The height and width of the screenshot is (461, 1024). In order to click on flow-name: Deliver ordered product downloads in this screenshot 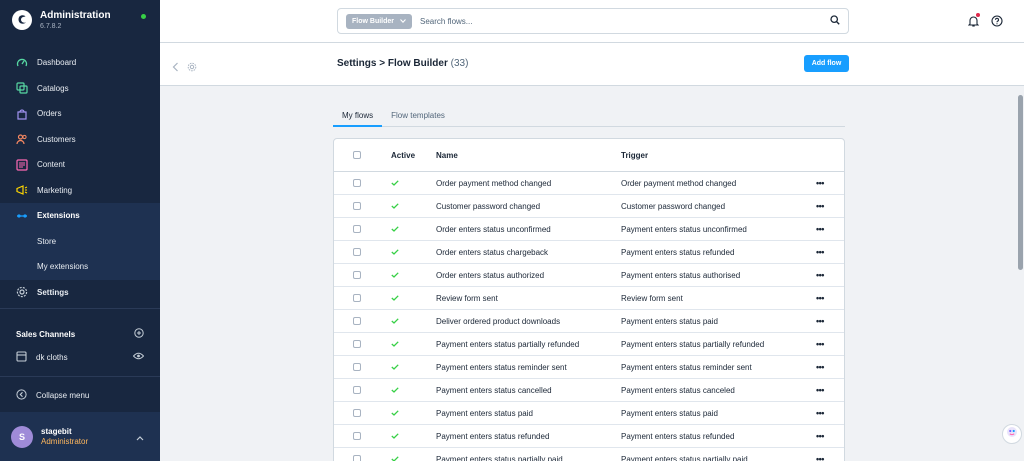, I will do `click(528, 321)`.